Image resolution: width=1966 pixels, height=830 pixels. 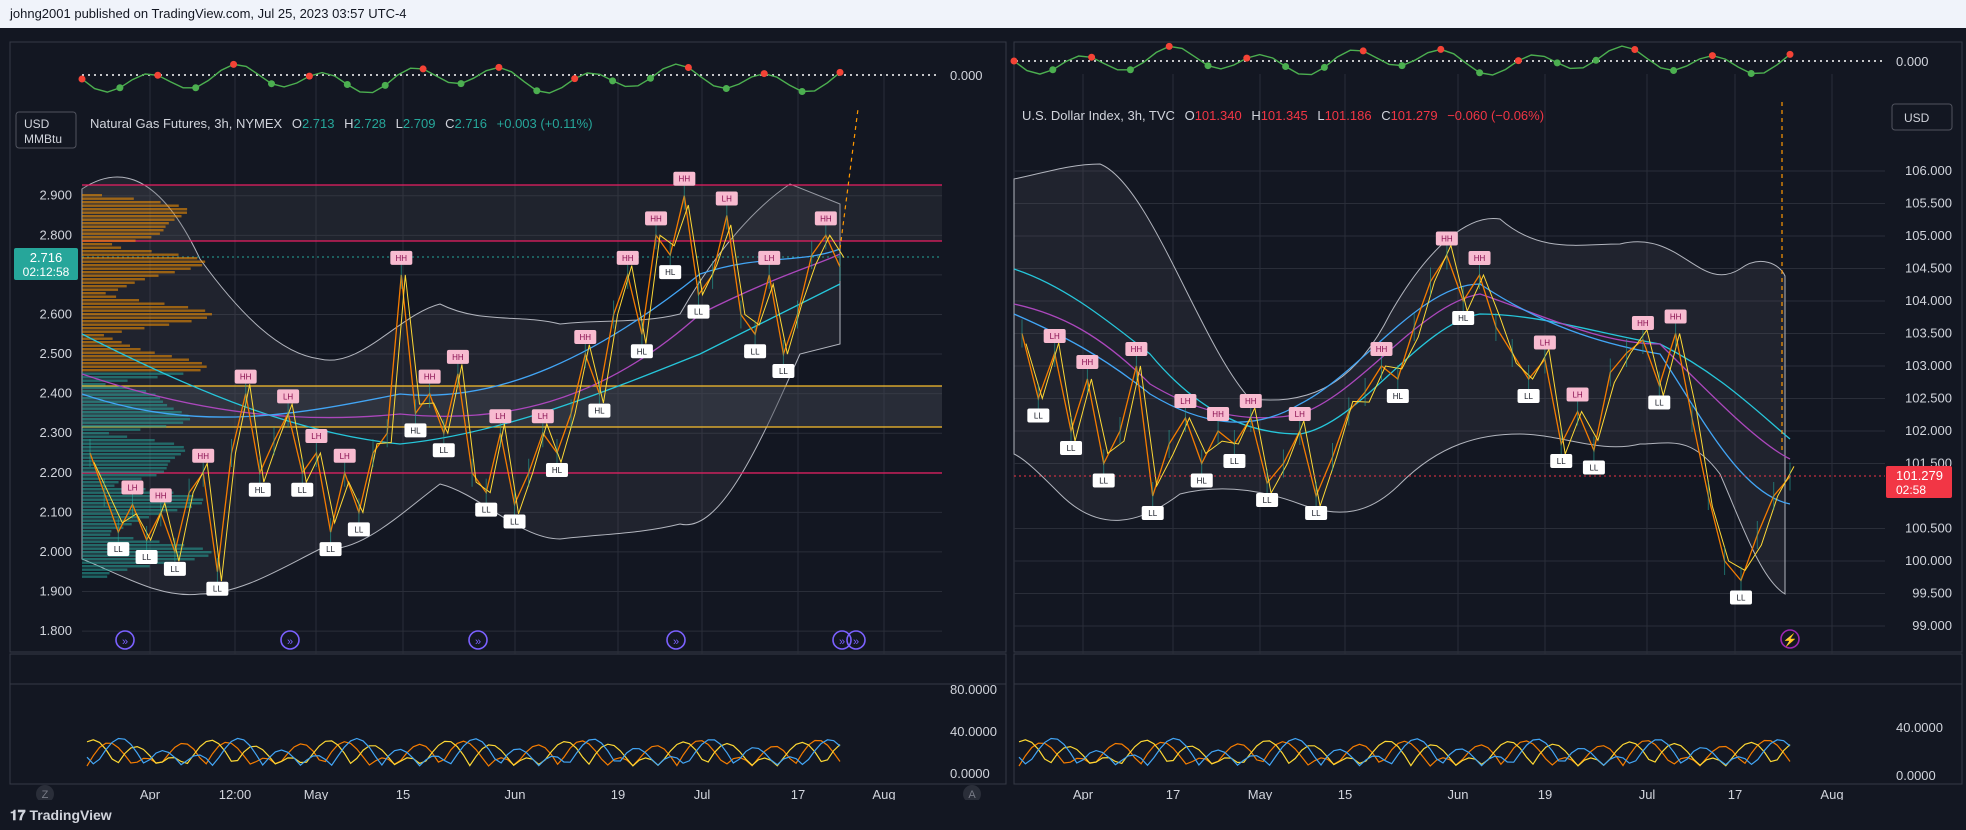 What do you see at coordinates (55, 432) in the screenshot?
I see `y-tick-label: 2.300` at bounding box center [55, 432].